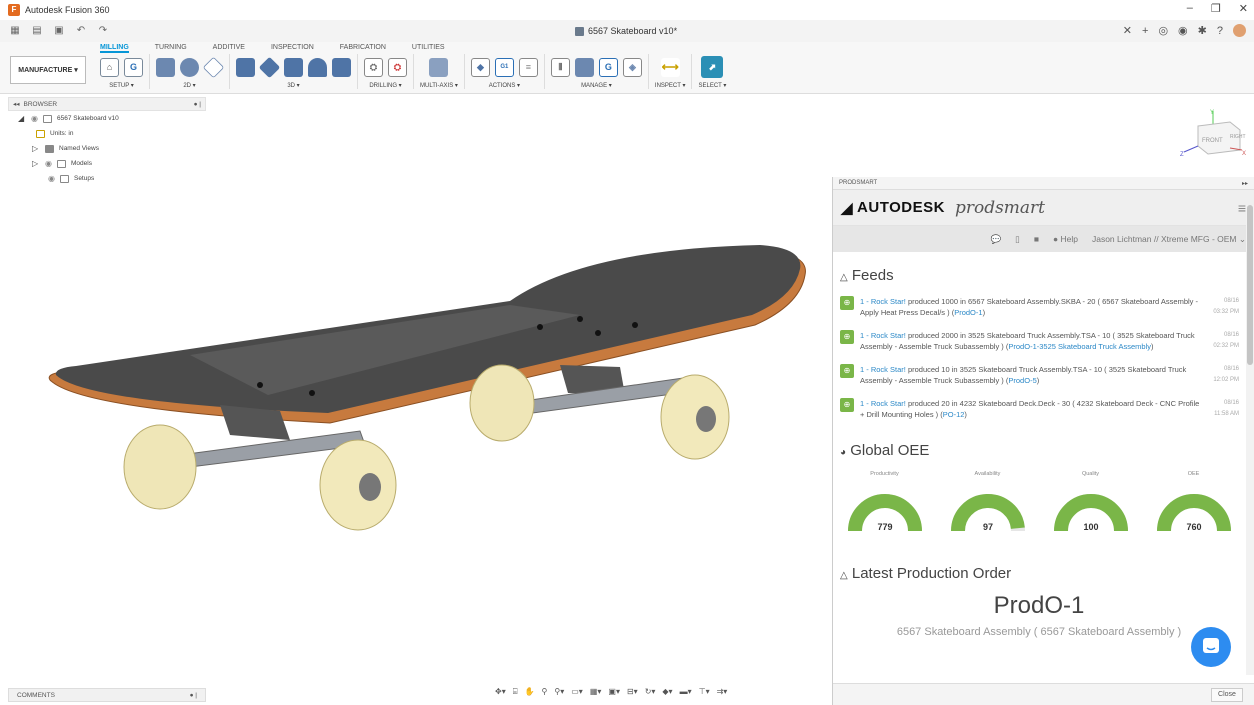 The image size is (1254, 705). What do you see at coordinates (107, 104) in the screenshot?
I see `browser-header: ◂◂ BROWSER ● |` at bounding box center [107, 104].